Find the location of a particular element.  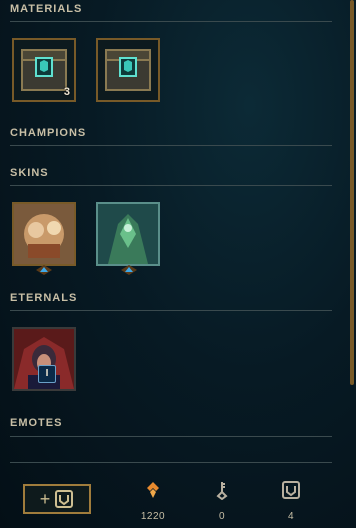

section-title-emotes: EMOTES is located at coordinates (36, 423).